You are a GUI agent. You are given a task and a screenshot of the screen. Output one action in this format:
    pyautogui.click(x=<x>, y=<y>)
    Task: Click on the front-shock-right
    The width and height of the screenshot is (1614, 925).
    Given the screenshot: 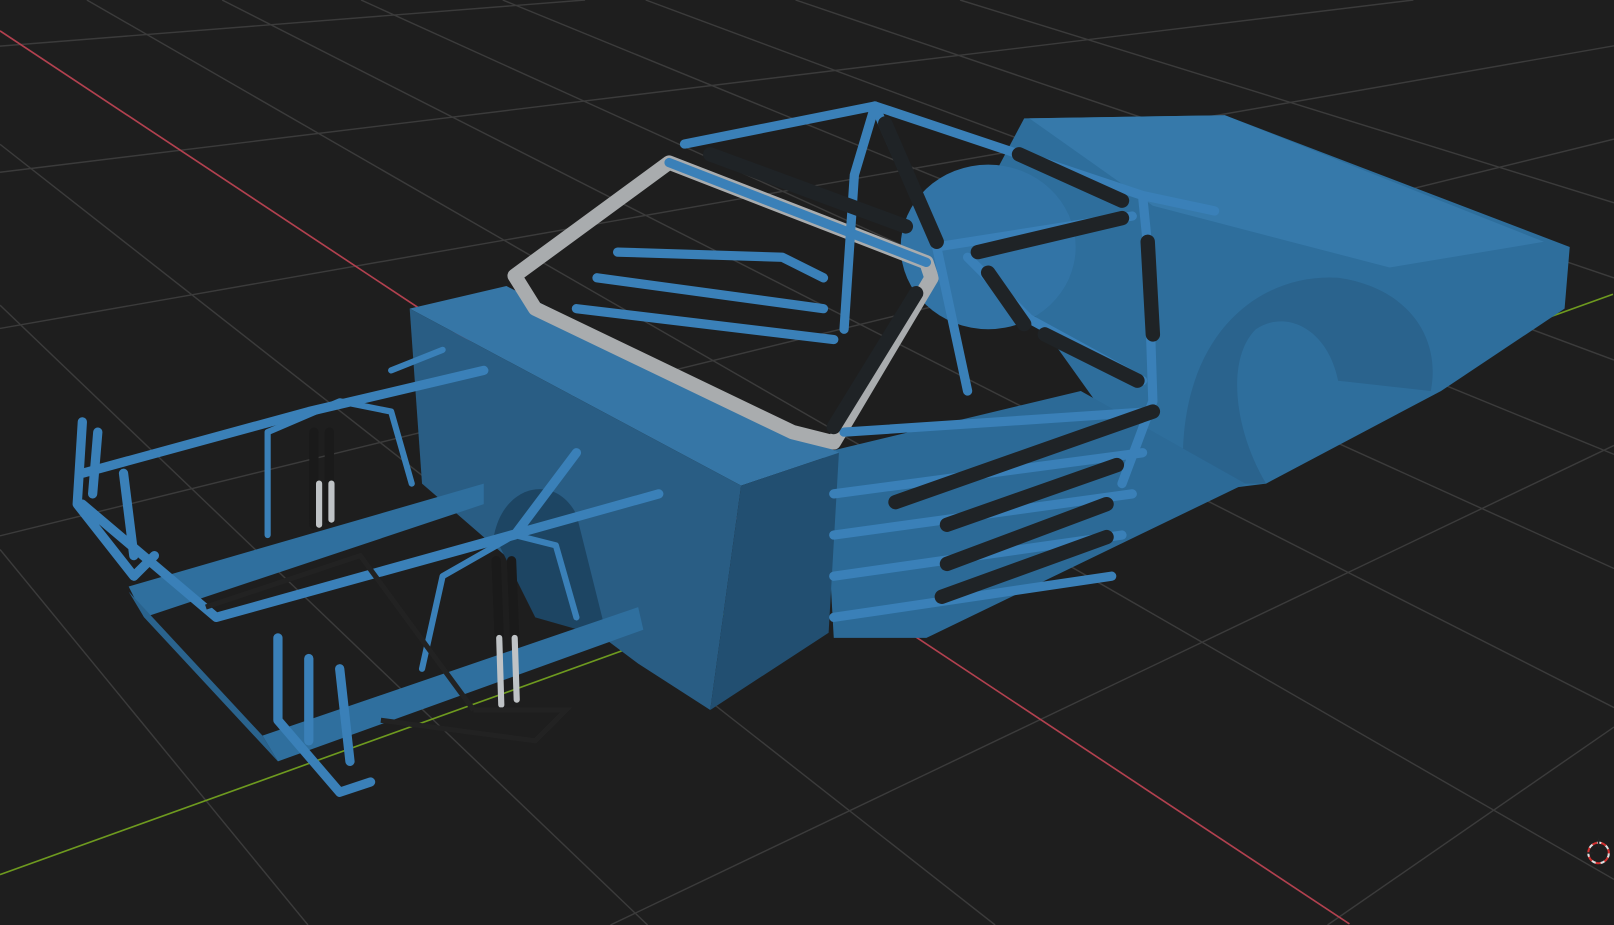 What is the action you would take?
    pyautogui.click(x=505, y=599)
    